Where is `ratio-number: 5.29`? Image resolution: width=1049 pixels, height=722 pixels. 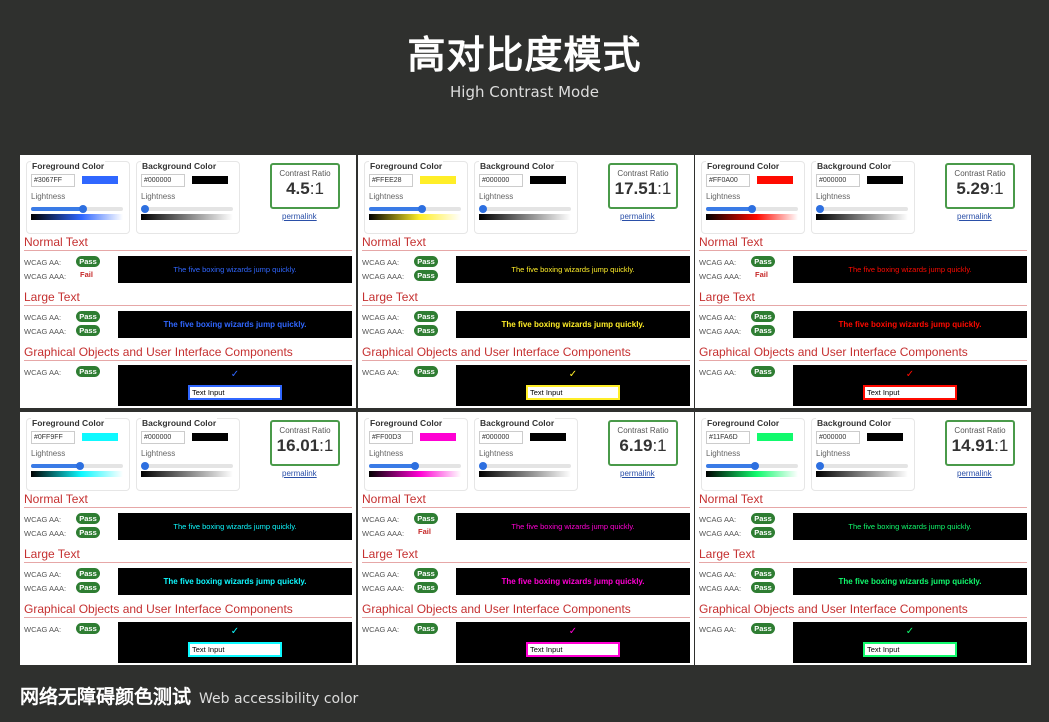
ratio-number: 5.29 is located at coordinates (973, 188).